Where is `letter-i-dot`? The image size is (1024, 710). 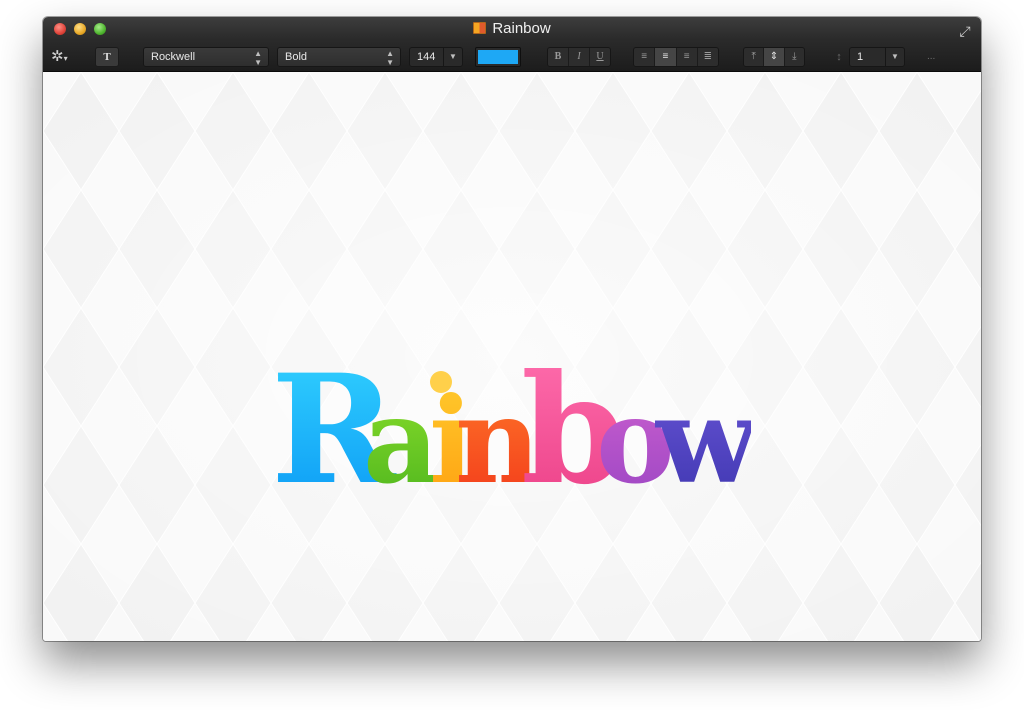 letter-i-dot is located at coordinates (441, 382).